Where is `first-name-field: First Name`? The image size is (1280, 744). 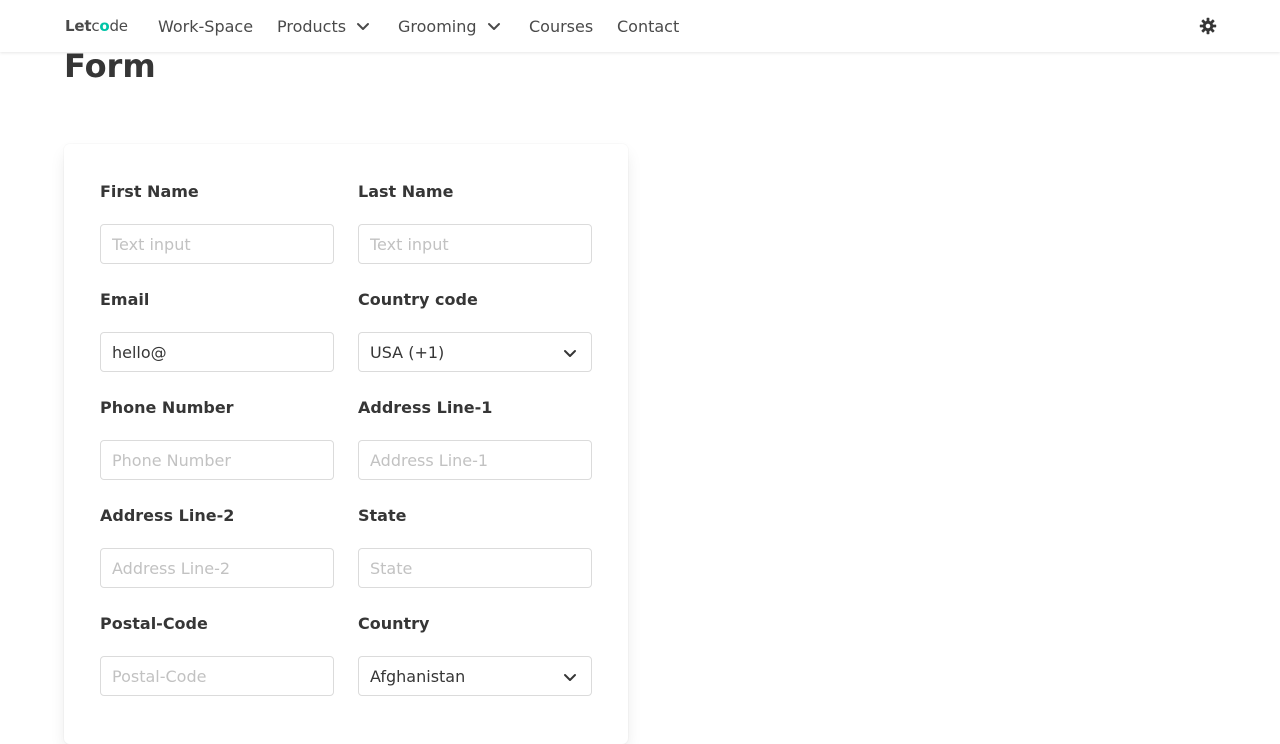
first-name-field: First Name is located at coordinates (217, 222).